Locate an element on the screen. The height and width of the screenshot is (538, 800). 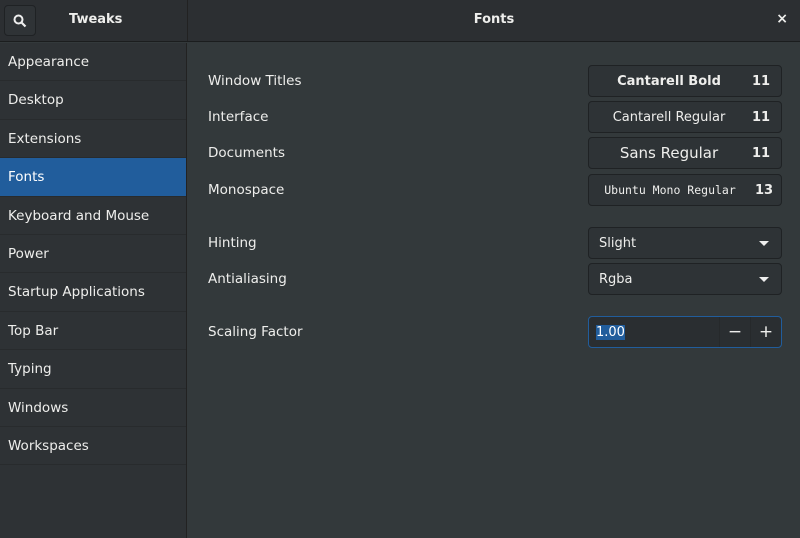
interface-font-button: Cantarell Regular 11 is located at coordinates (685, 117).